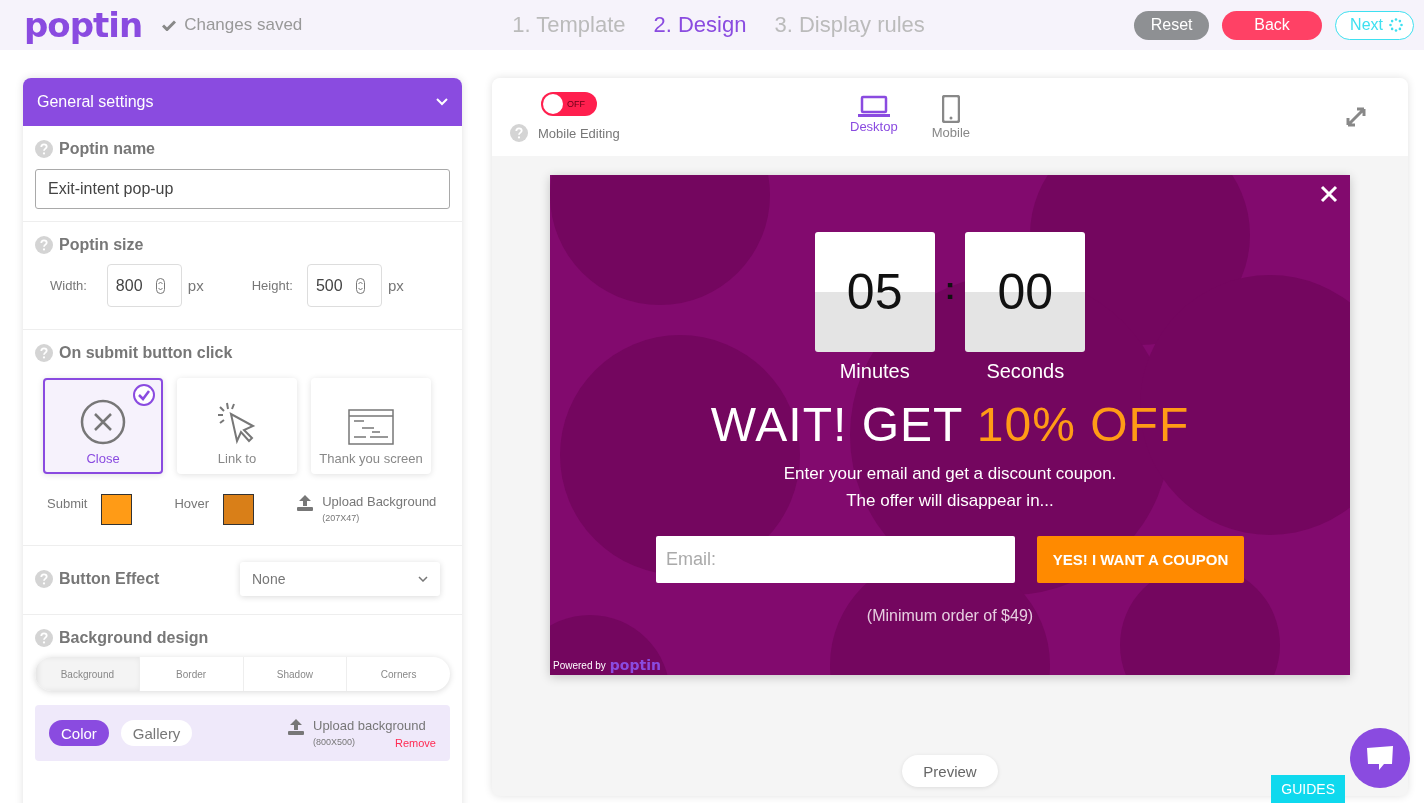 The image size is (1424, 803). Describe the element at coordinates (874, 371) in the screenshot. I see `timer-label: Minutes` at that location.